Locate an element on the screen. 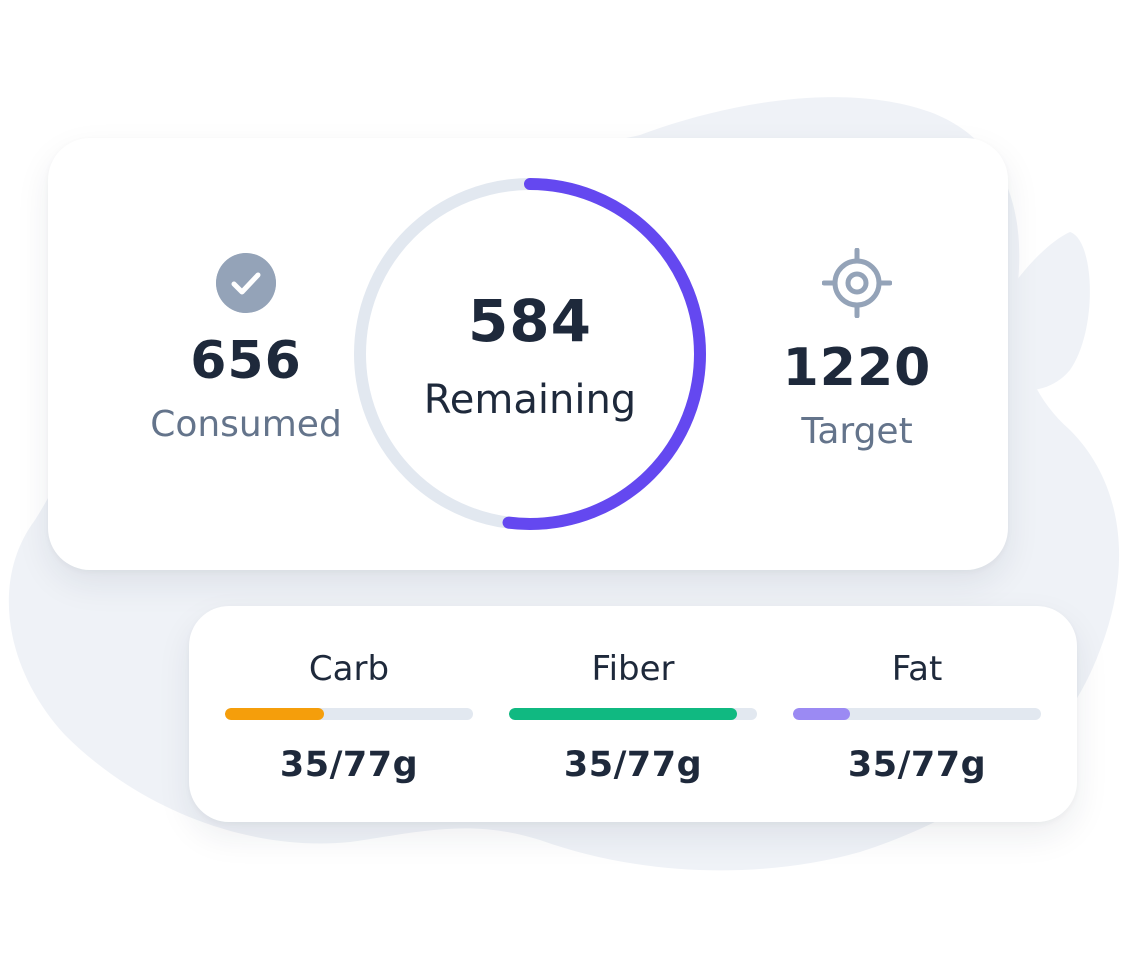 The height and width of the screenshot is (960, 1125). target-label: Target is located at coordinates (857, 431).